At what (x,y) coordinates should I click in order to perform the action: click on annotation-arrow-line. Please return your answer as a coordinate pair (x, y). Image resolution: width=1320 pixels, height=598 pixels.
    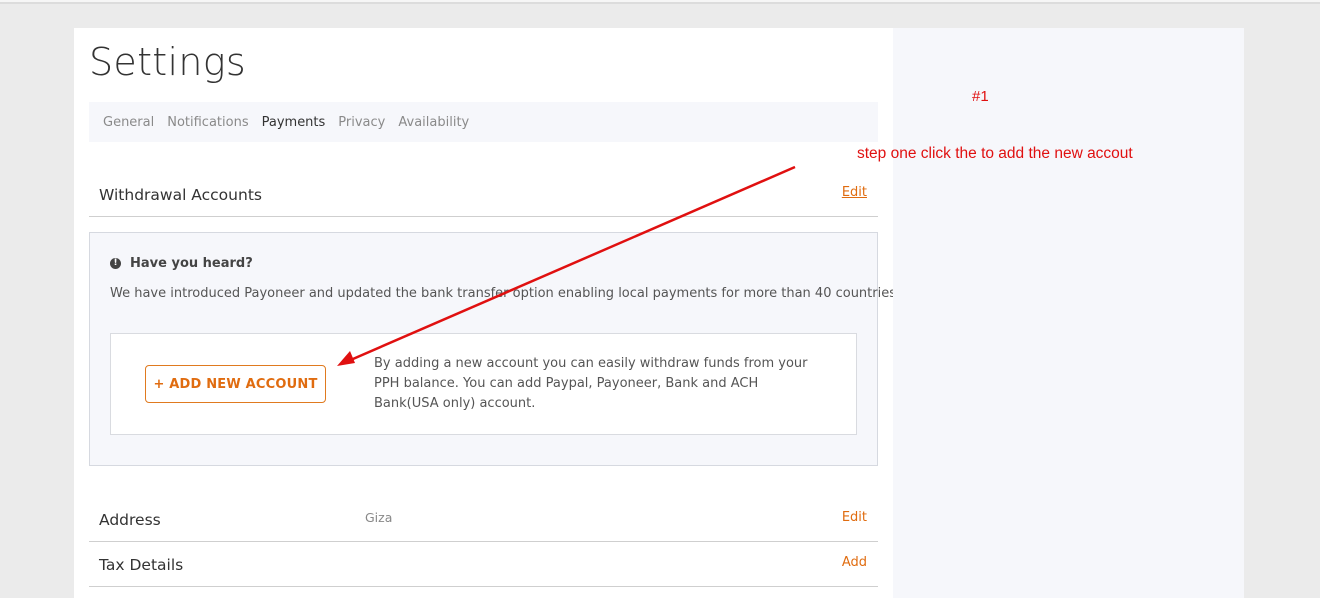
    Looking at the image, I should click on (570, 264).